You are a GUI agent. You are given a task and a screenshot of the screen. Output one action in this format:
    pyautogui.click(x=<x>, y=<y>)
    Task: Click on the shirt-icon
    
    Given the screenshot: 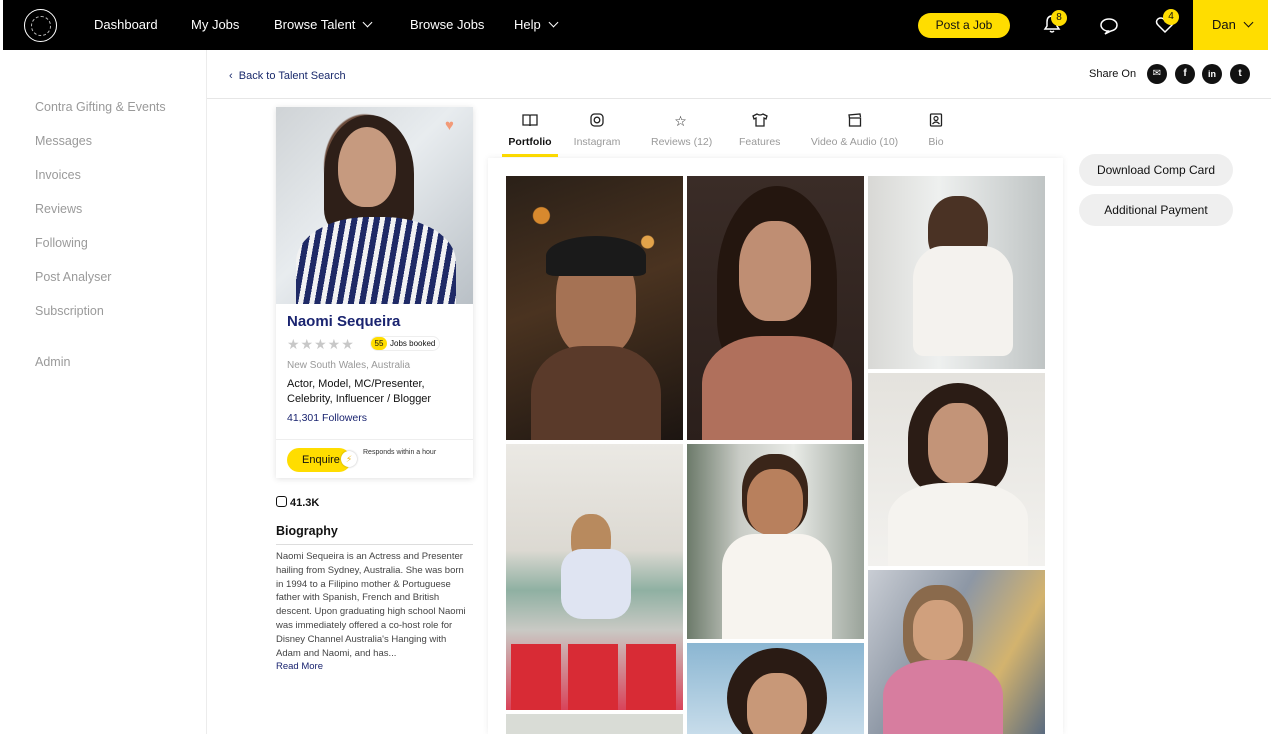 What is the action you would take?
    pyautogui.click(x=759, y=122)
    